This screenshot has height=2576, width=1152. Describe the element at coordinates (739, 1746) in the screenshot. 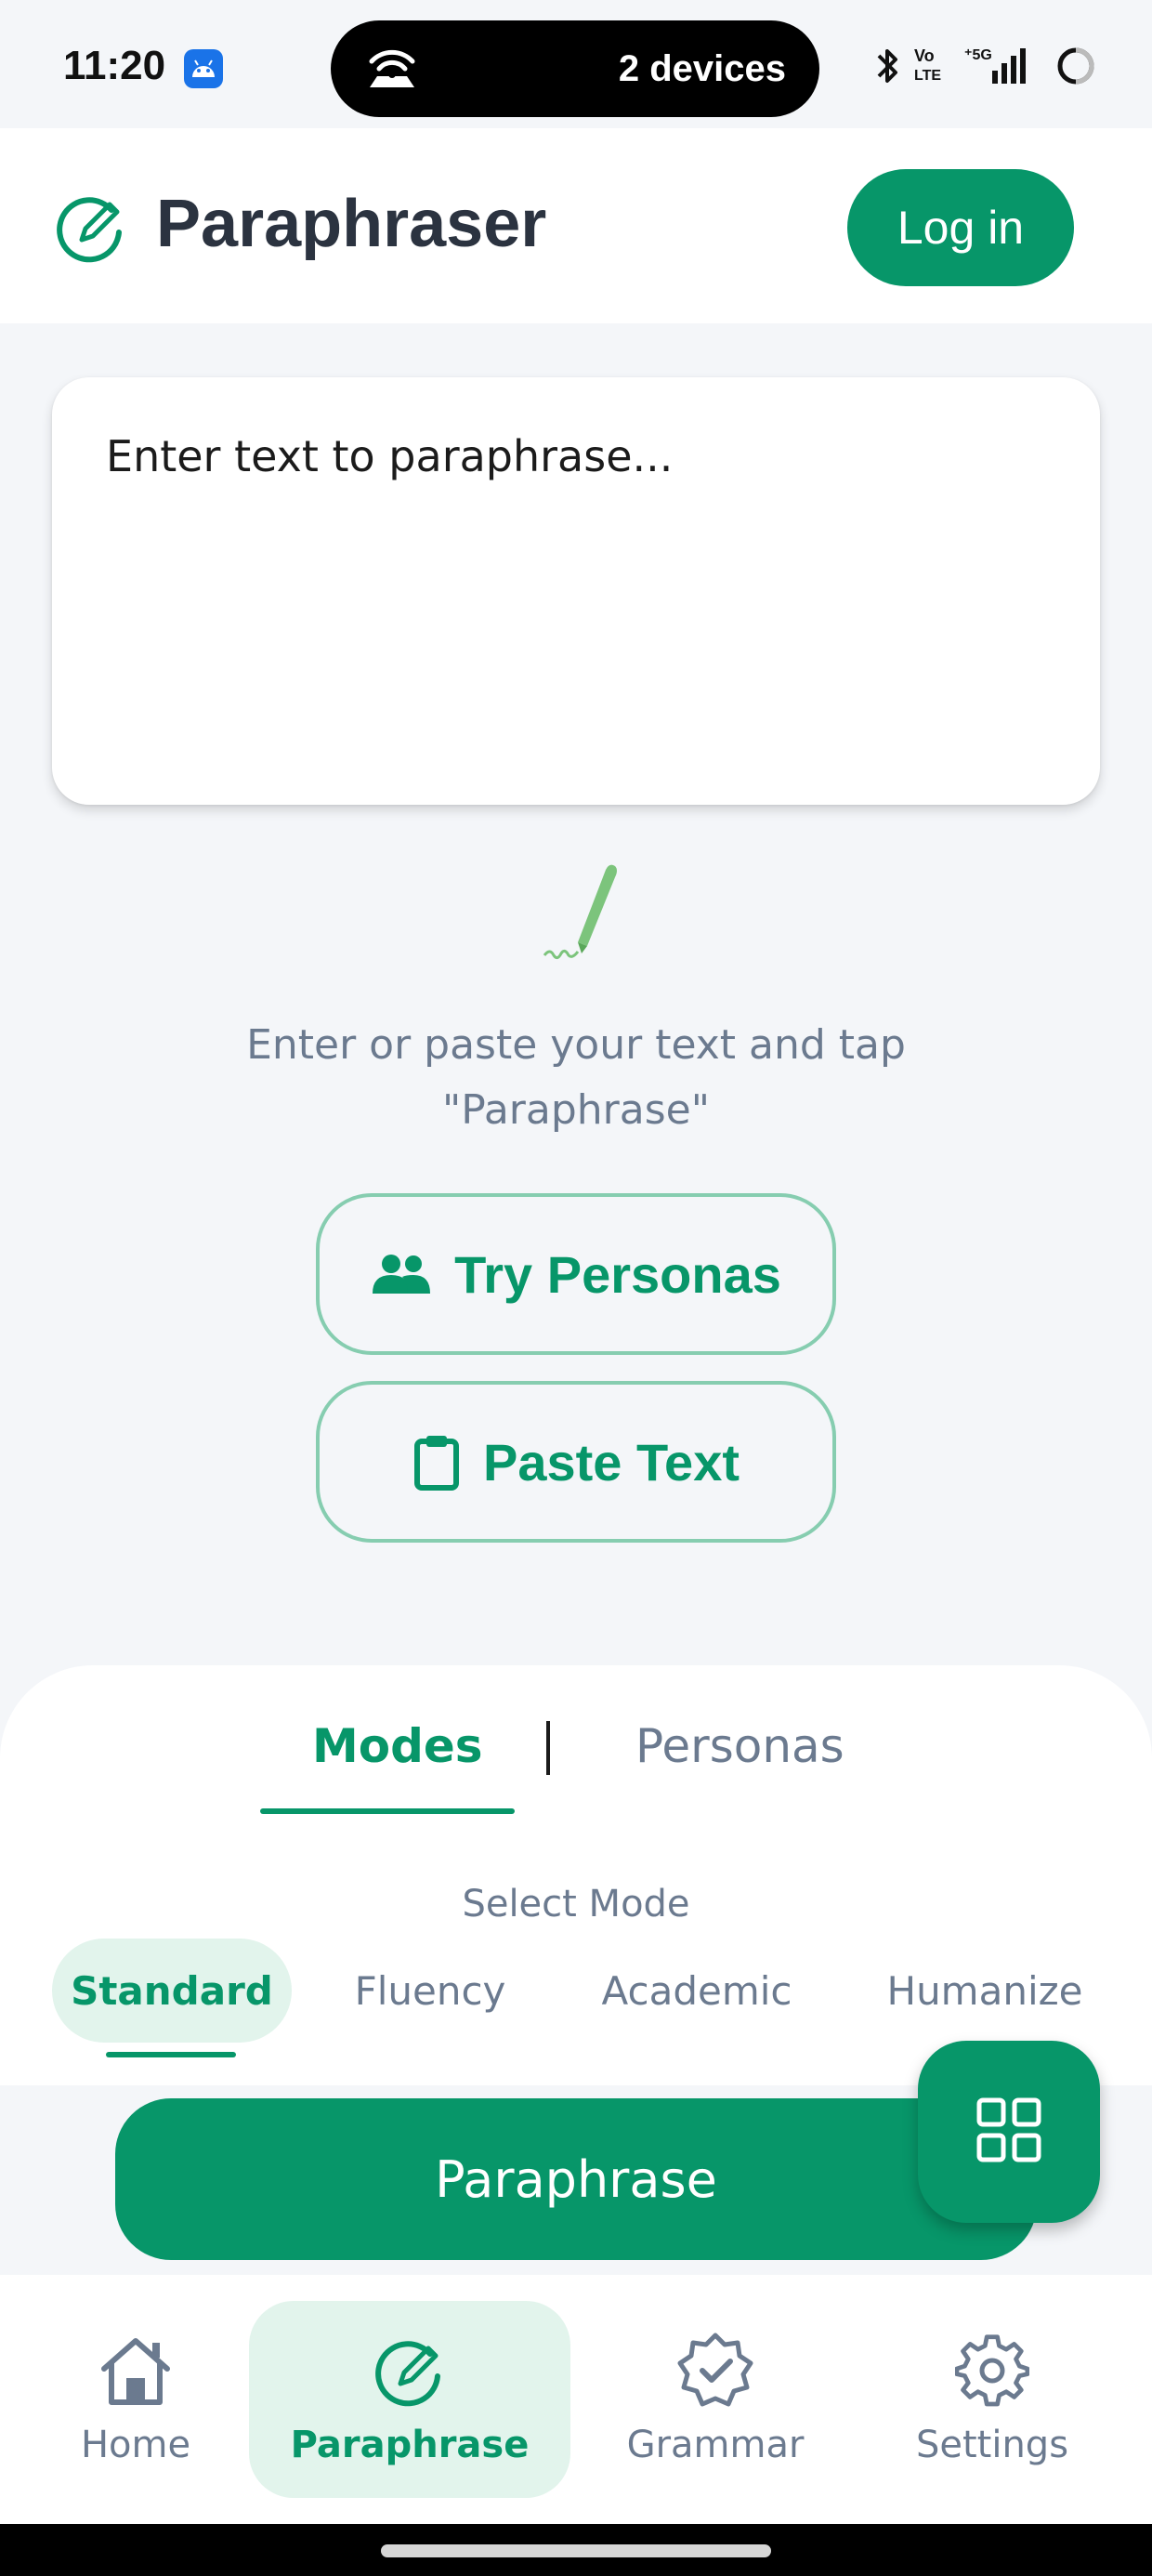

I see `tab-personas: Personas` at that location.